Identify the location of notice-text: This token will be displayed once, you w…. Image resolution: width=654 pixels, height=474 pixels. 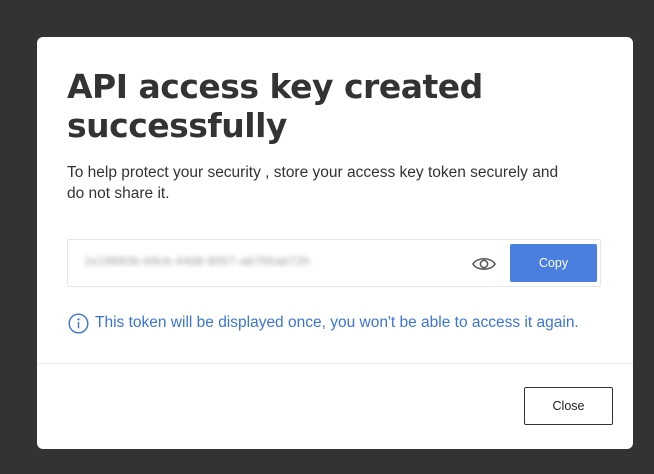
(337, 322).